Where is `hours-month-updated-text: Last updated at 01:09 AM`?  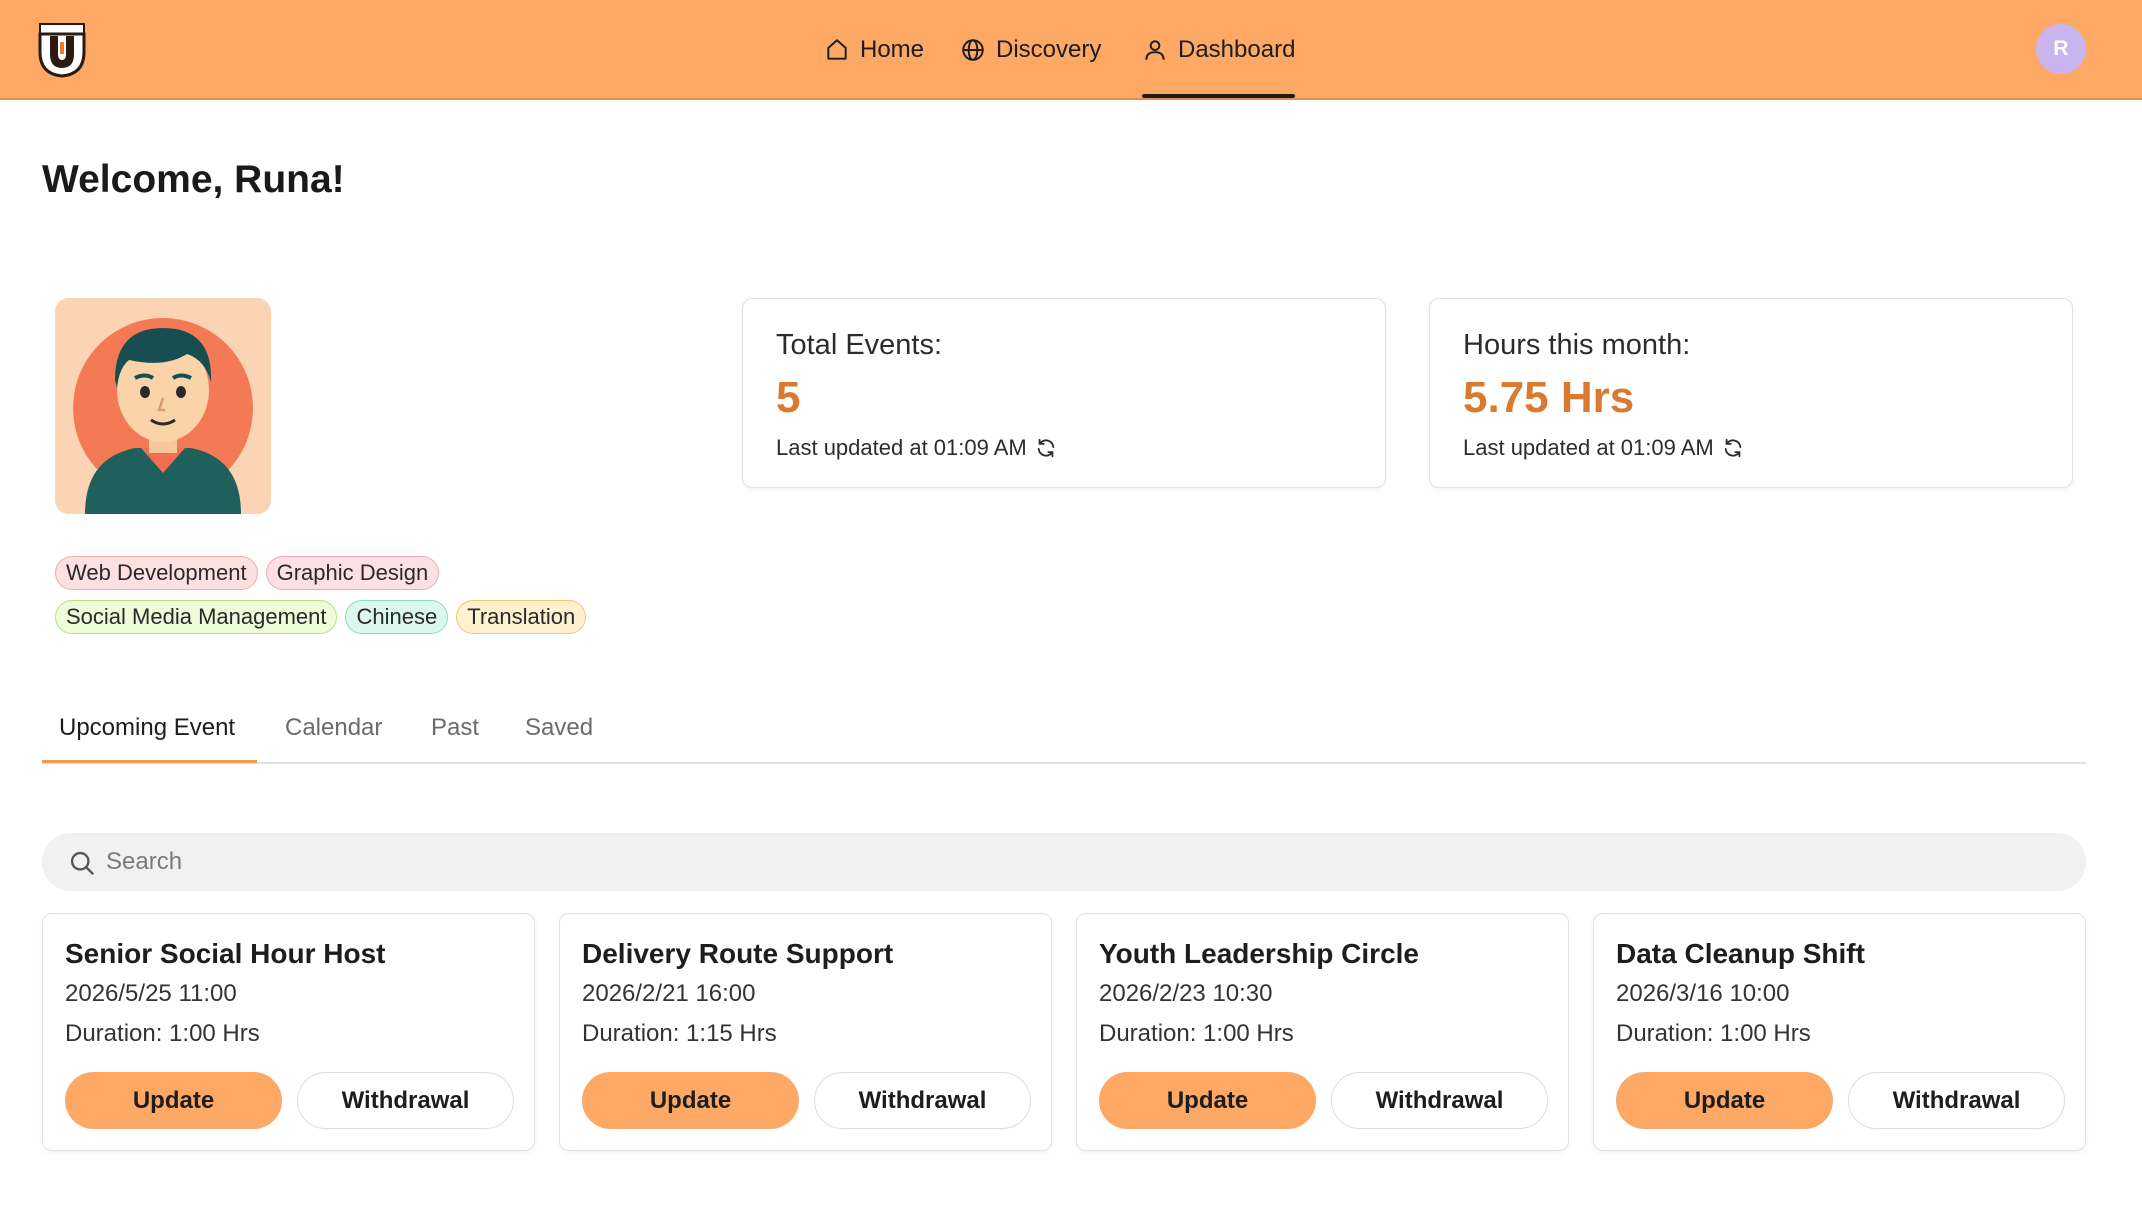
hours-month-updated-text: Last updated at 01:09 AM is located at coordinates (1588, 447).